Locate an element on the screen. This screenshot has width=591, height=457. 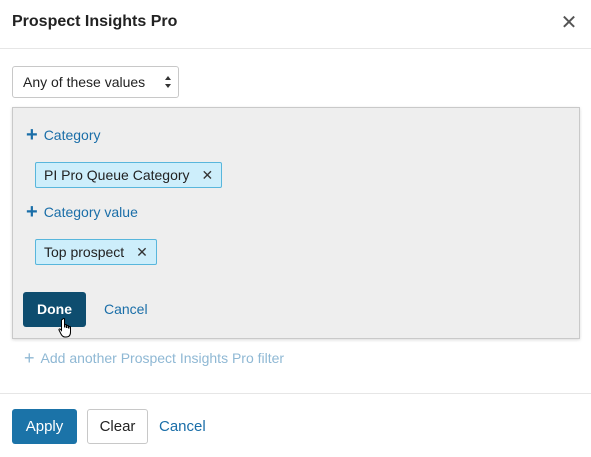
category-value-chip: Top prospect ✕ is located at coordinates (96, 252).